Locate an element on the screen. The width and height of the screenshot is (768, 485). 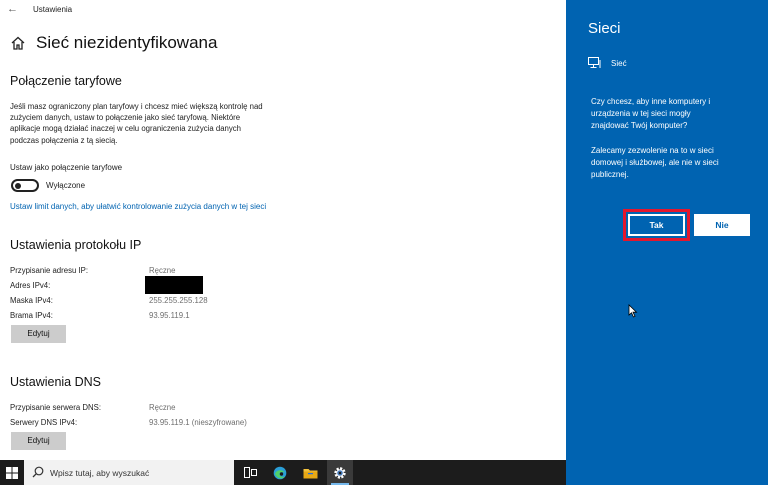
edge-browser-icon is located at coordinates (280, 472).